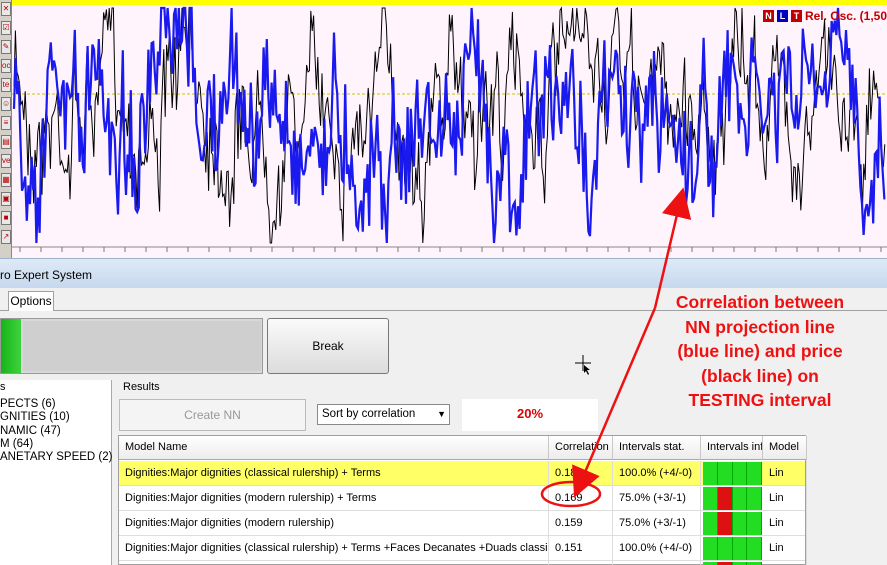  I want to click on drawing-toolbar: ✕ ☑ ✎ oc te ☺ ≡ ▤ ve ▦ ▣ ■ ↗, so click(6, 129).